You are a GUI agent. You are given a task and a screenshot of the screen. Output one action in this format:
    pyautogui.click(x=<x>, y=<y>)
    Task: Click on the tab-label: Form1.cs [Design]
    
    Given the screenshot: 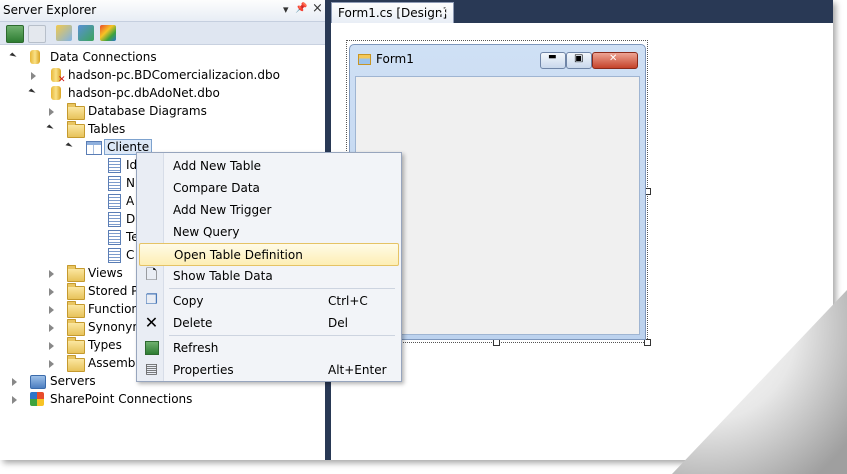 What is the action you would take?
    pyautogui.click(x=393, y=13)
    